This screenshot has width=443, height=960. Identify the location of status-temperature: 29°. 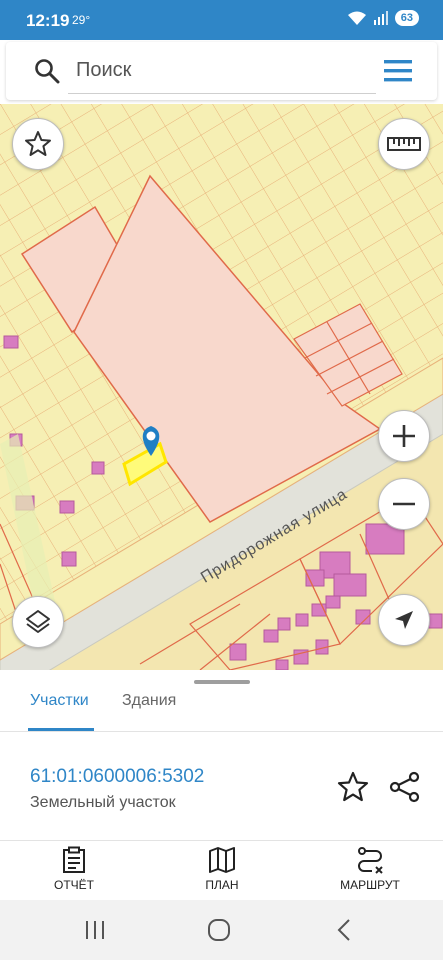
(81, 20).